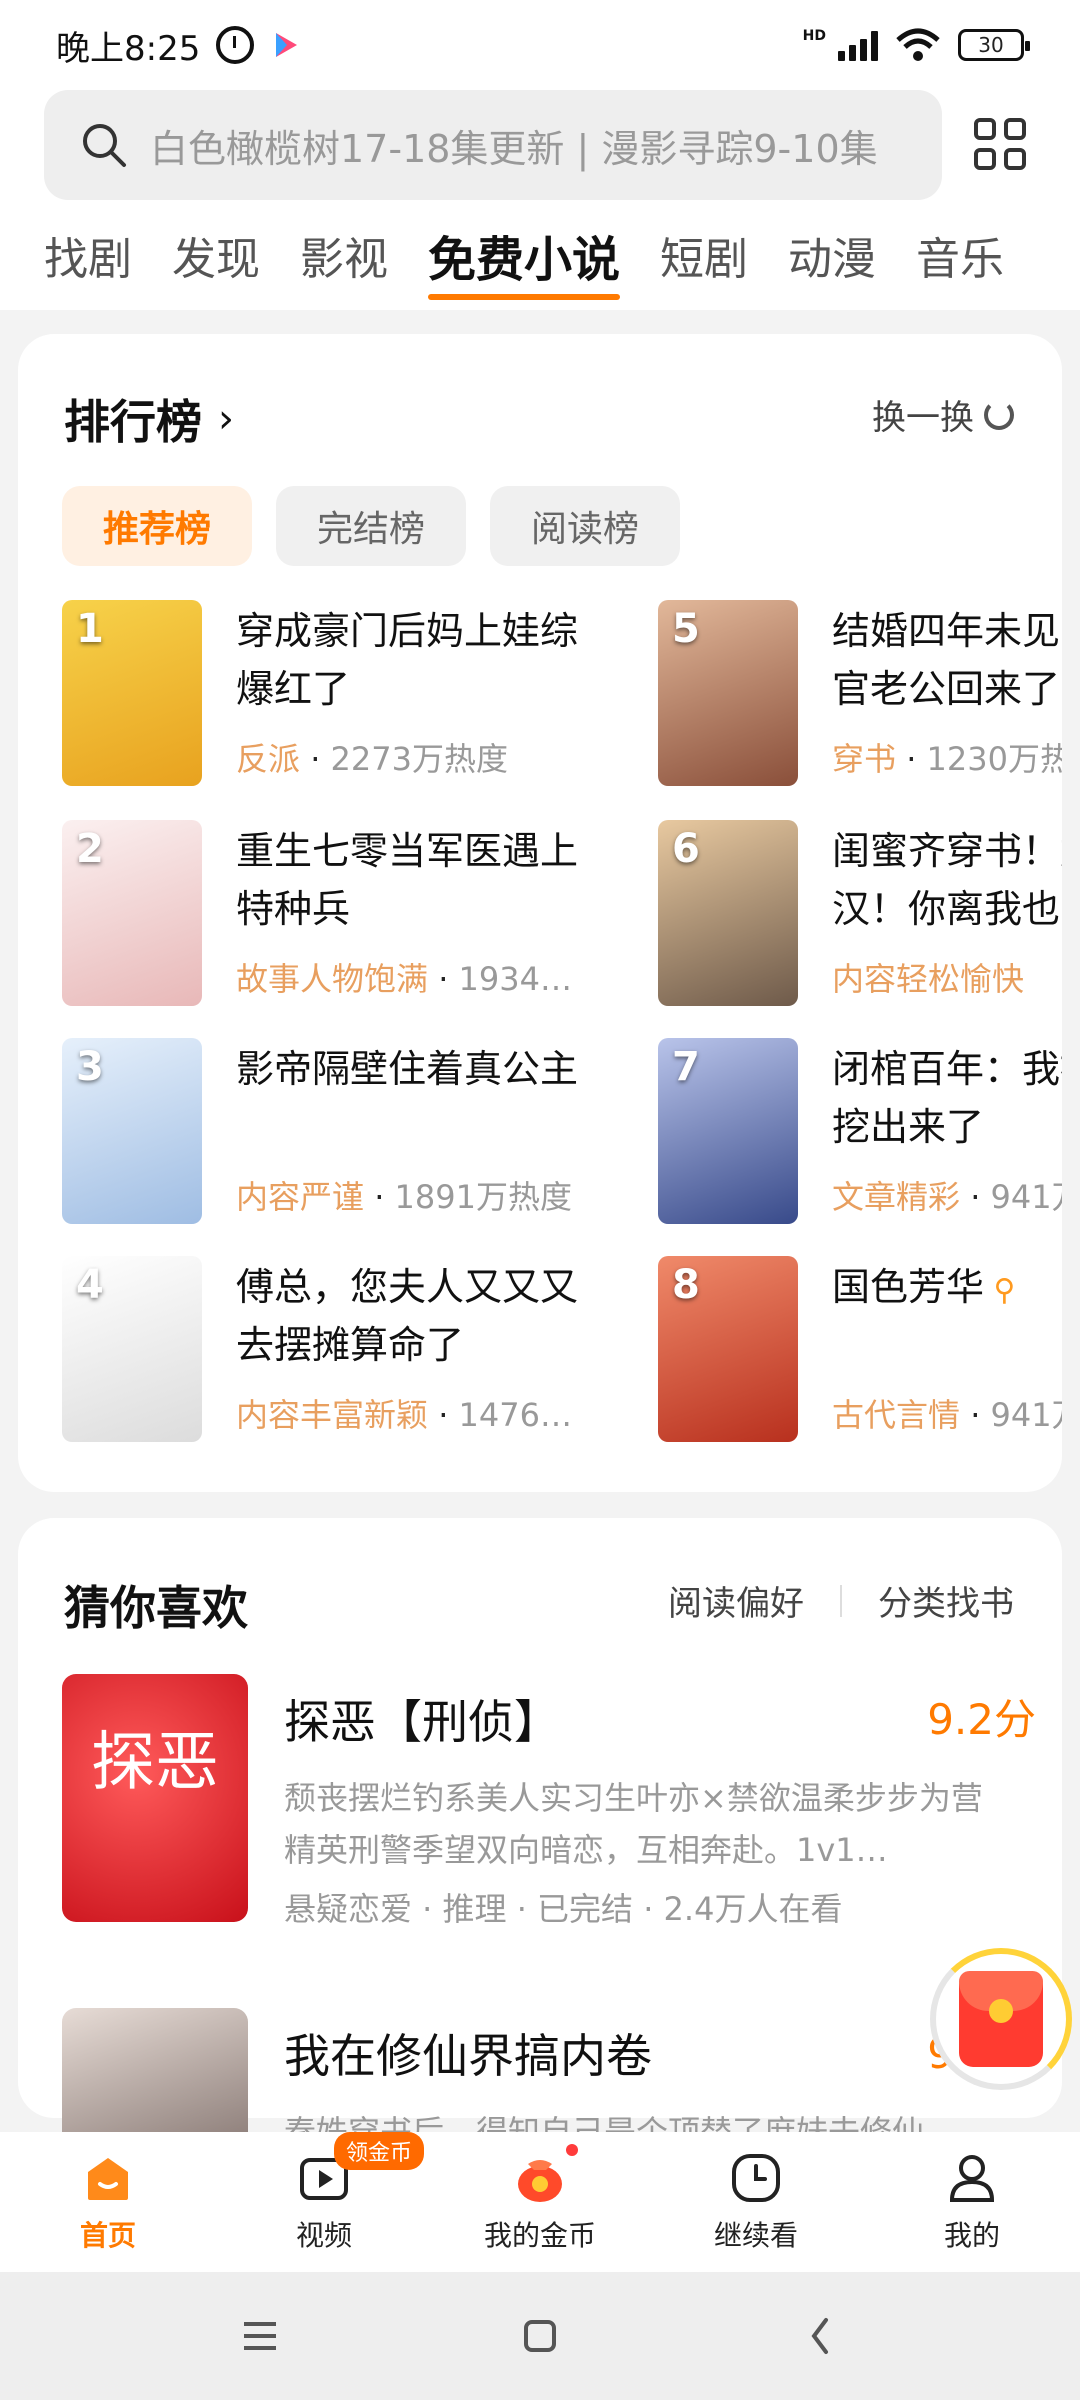 This screenshot has height=2400, width=1080. I want to click on status-time: 晚上8:25, so click(128, 48).